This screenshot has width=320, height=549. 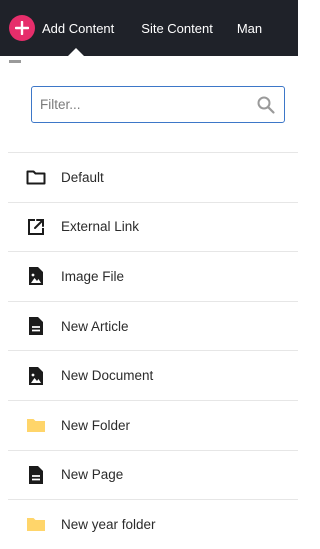 I want to click on list-item-new-page: New Page, so click(x=153, y=474).